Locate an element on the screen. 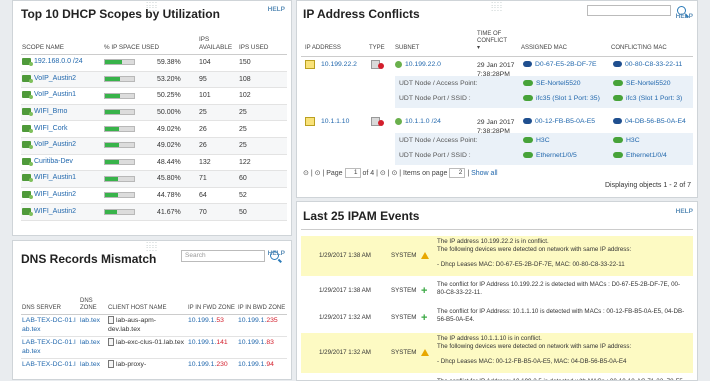  usage-bar-fill is located at coordinates (114, 62).